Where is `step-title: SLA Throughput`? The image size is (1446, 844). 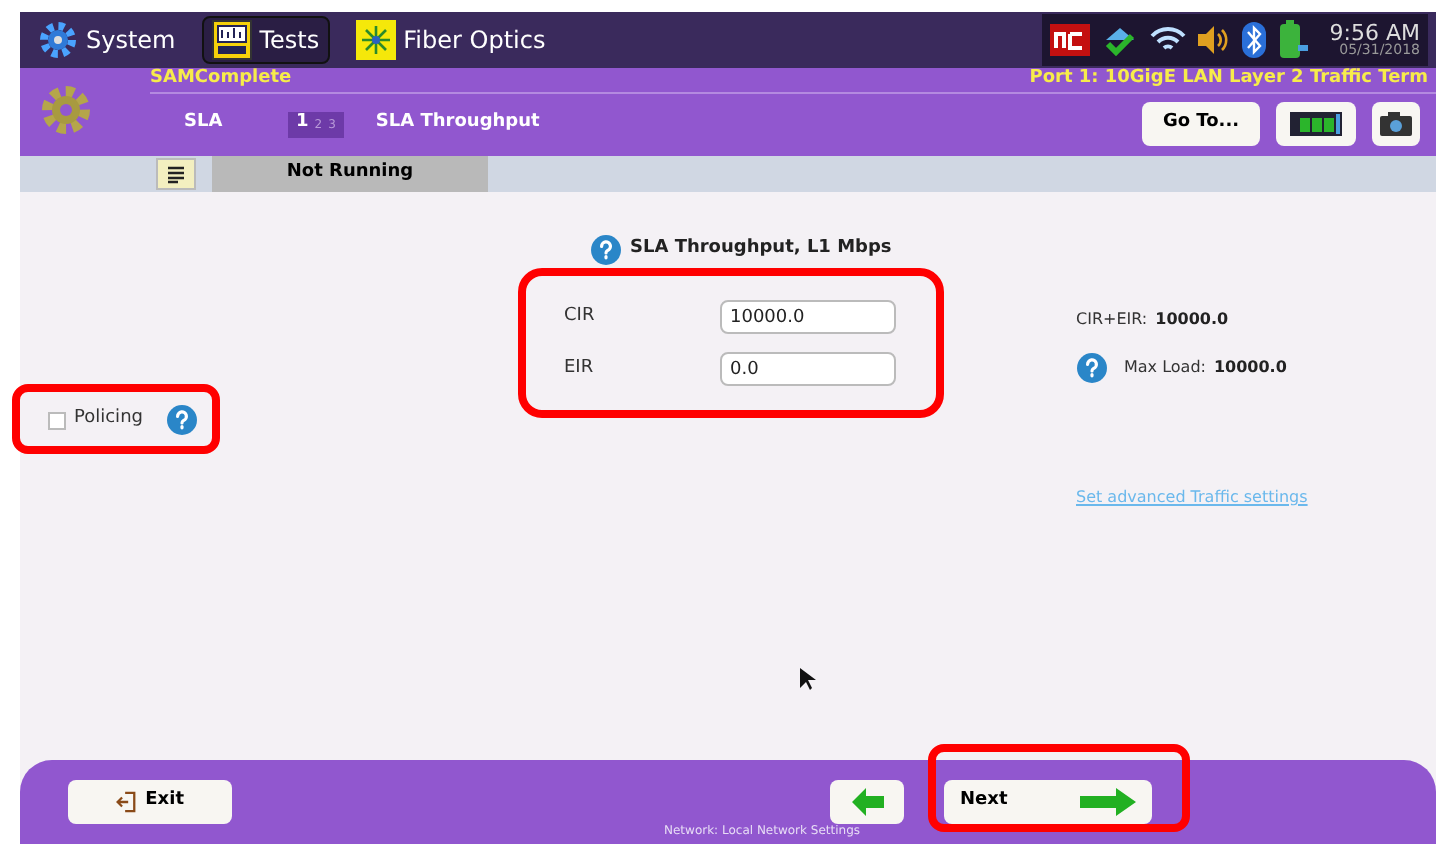 step-title: SLA Throughput is located at coordinates (457, 123).